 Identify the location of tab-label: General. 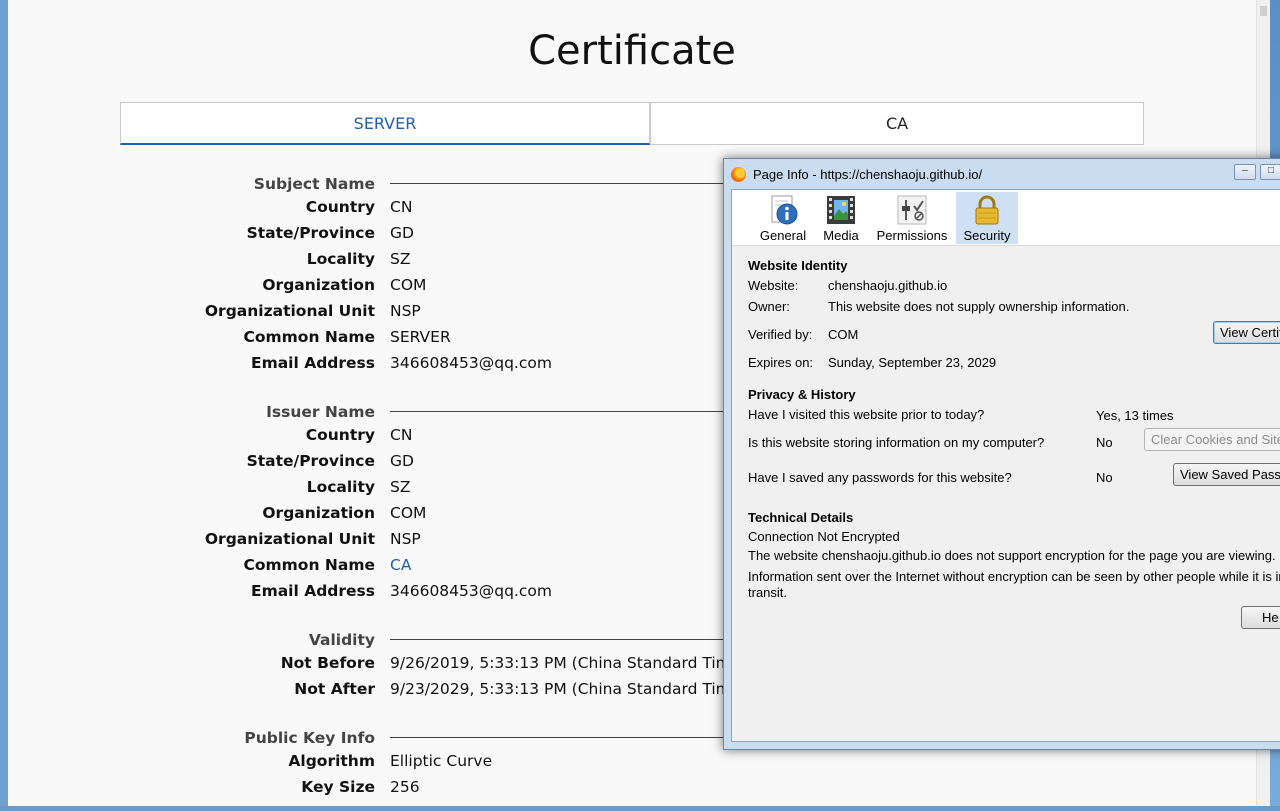
(783, 235).